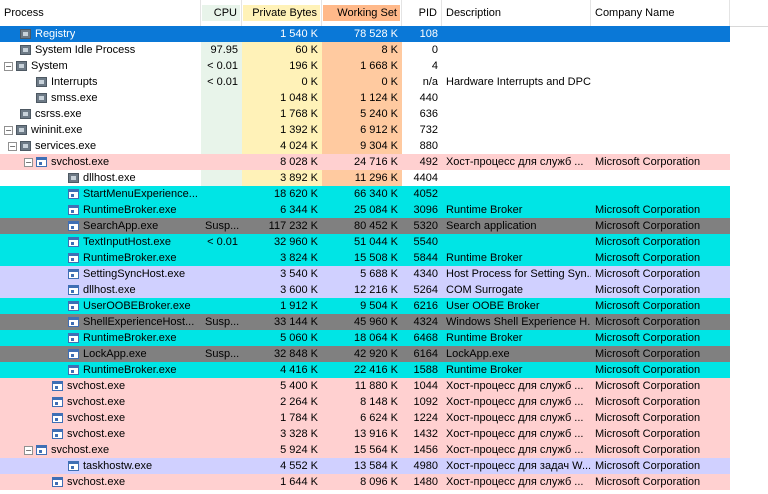  I want to click on column-header-pid: PID, so click(422, 13).